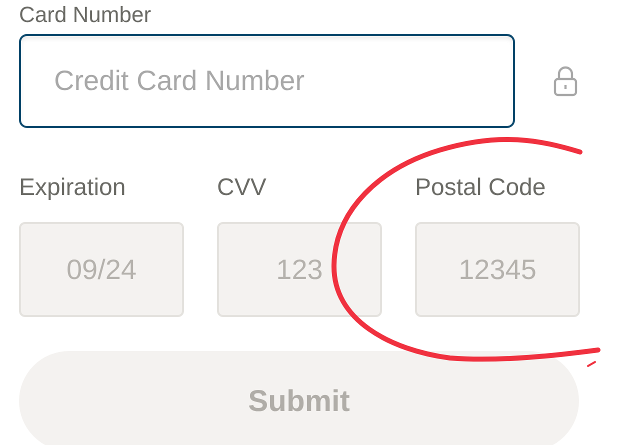  Describe the element at coordinates (85, 15) in the screenshot. I see `field-label: Card Number` at that location.